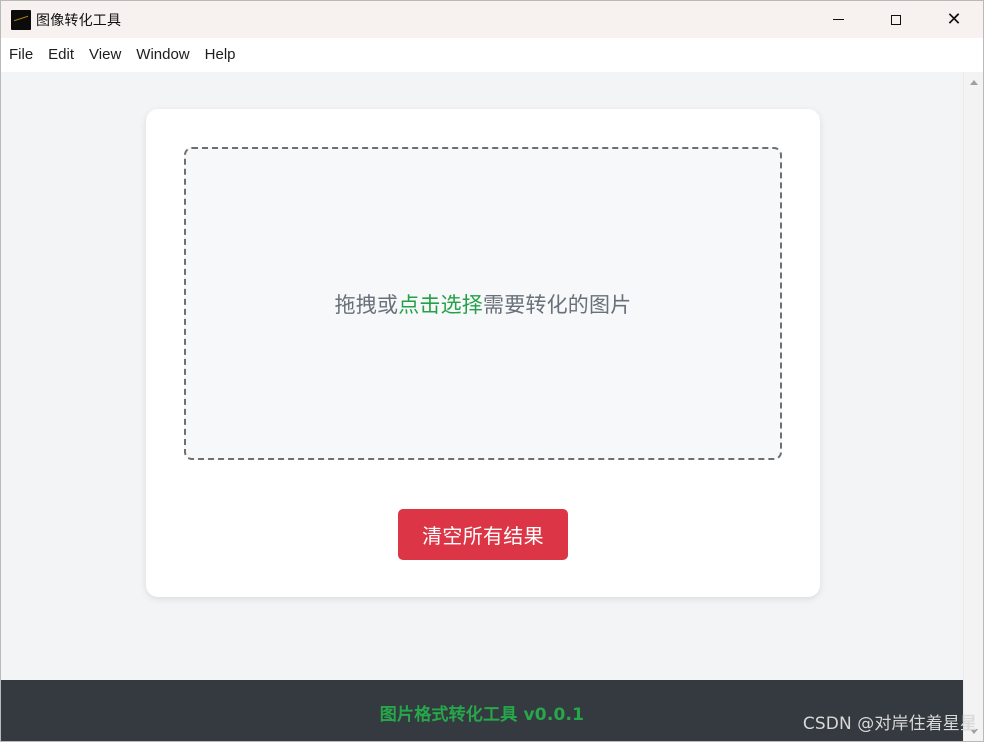 This screenshot has height=742, width=984. What do you see at coordinates (973, 406) in the screenshot?
I see `vertical-scrollbar` at bounding box center [973, 406].